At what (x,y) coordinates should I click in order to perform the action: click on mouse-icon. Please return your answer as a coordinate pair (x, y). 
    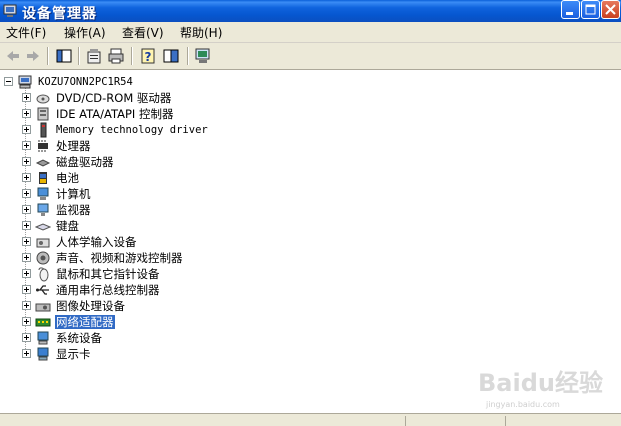
    Looking at the image, I should click on (43, 274).